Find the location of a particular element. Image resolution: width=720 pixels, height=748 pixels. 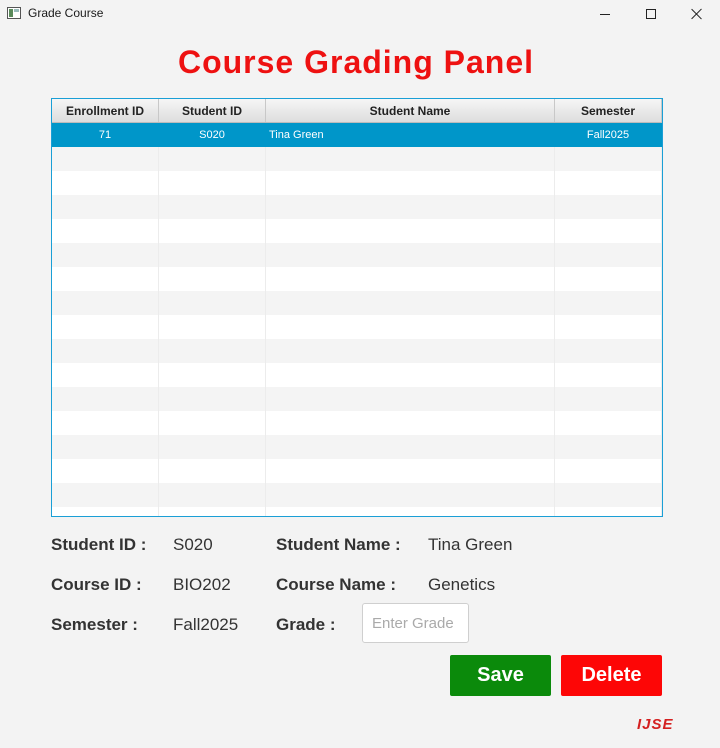

cell-student-id: S020 is located at coordinates (212, 135).